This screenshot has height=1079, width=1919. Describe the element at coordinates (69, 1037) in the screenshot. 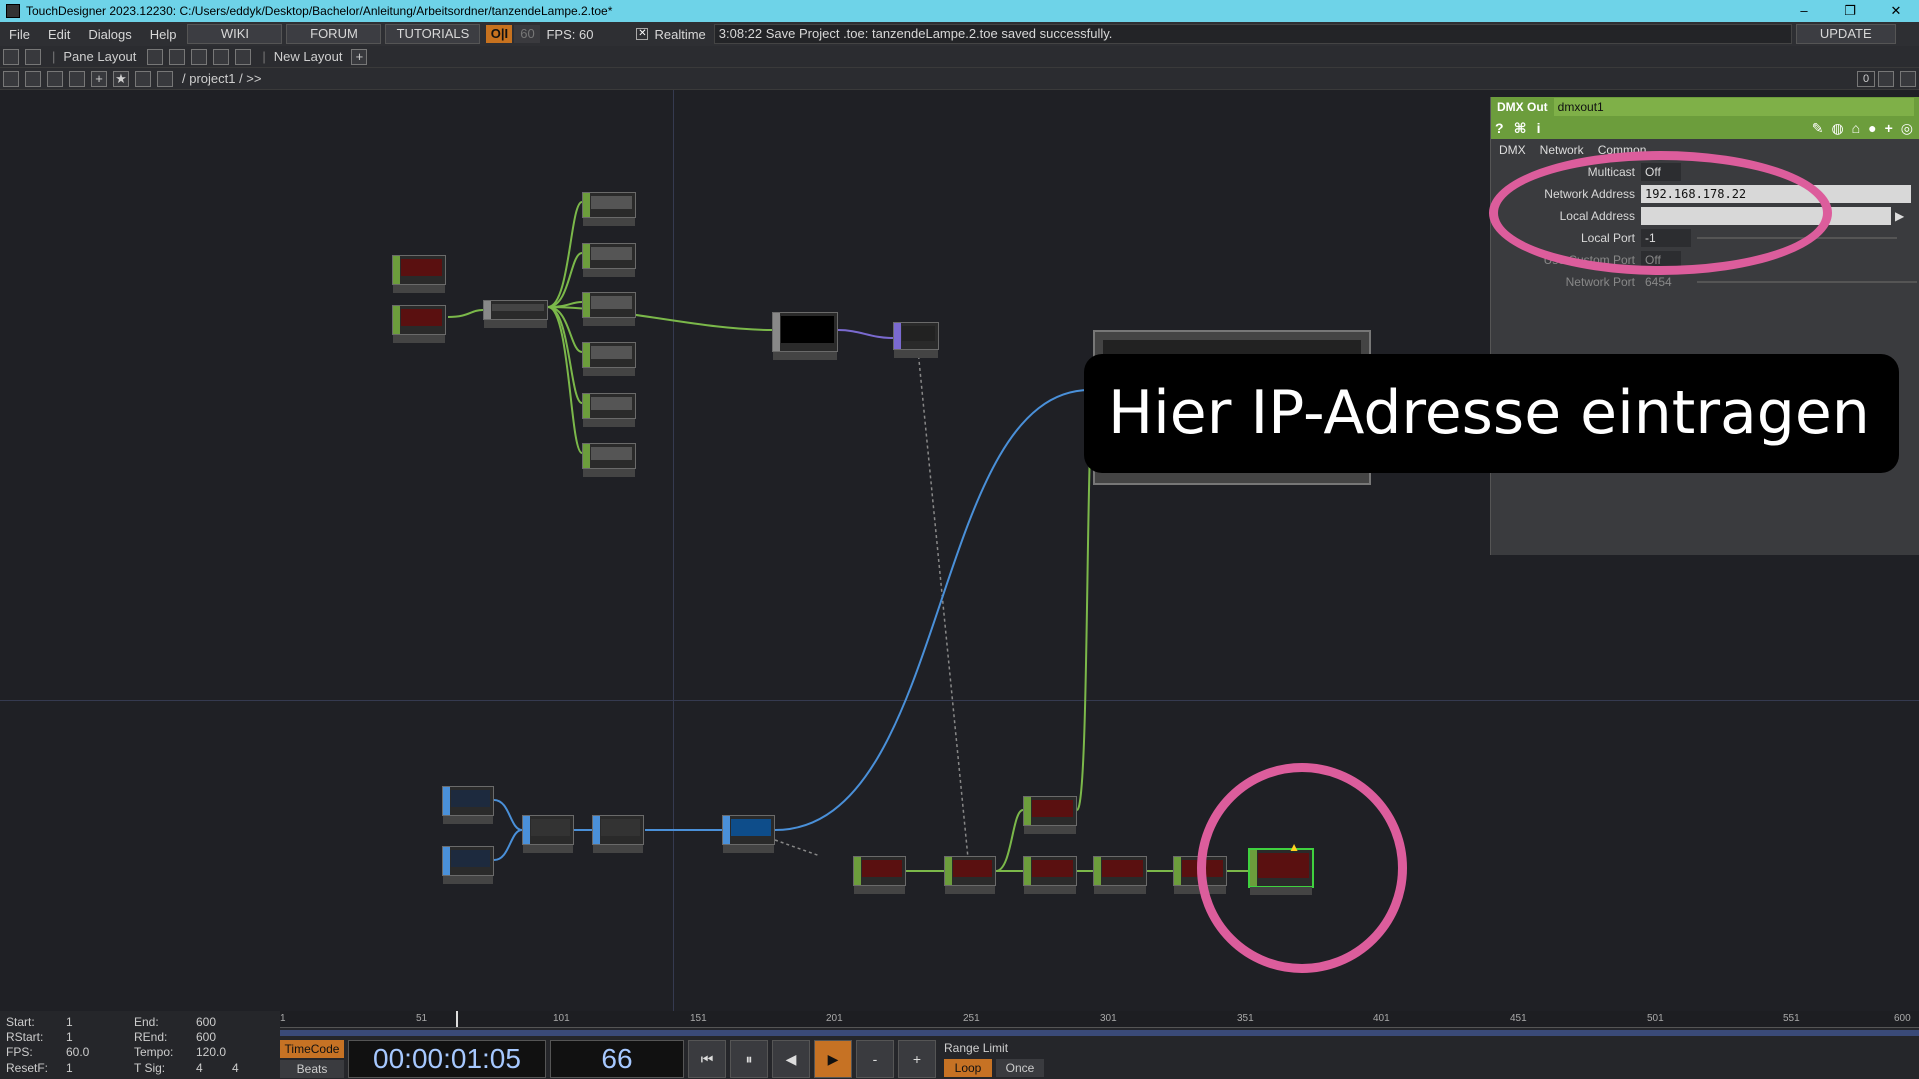

I see `rstart-value: 1` at that location.